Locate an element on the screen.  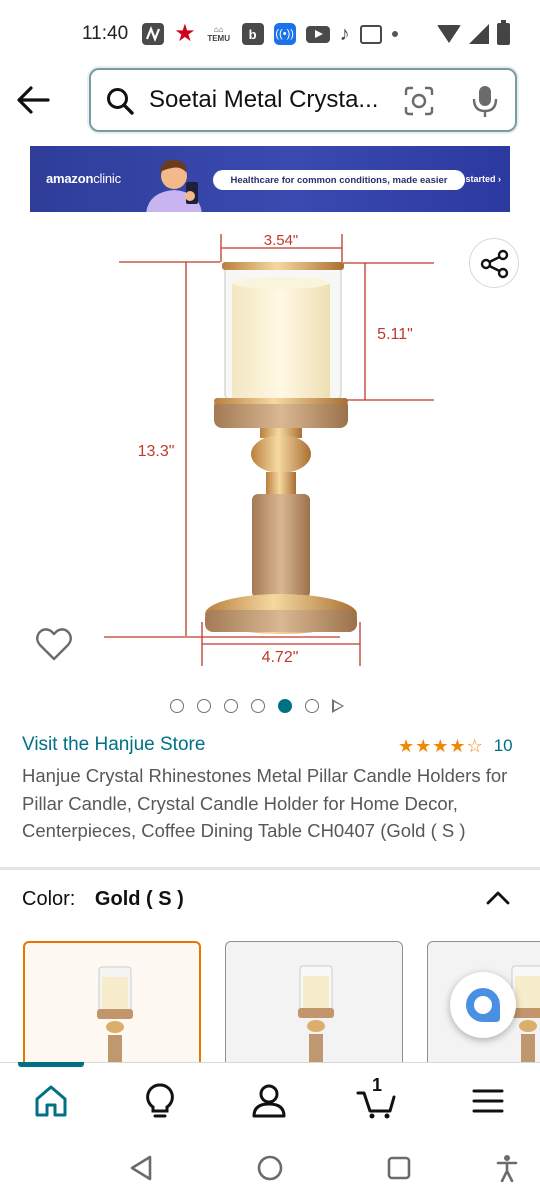
b-app-icon: b is located at coordinates (252, 34).